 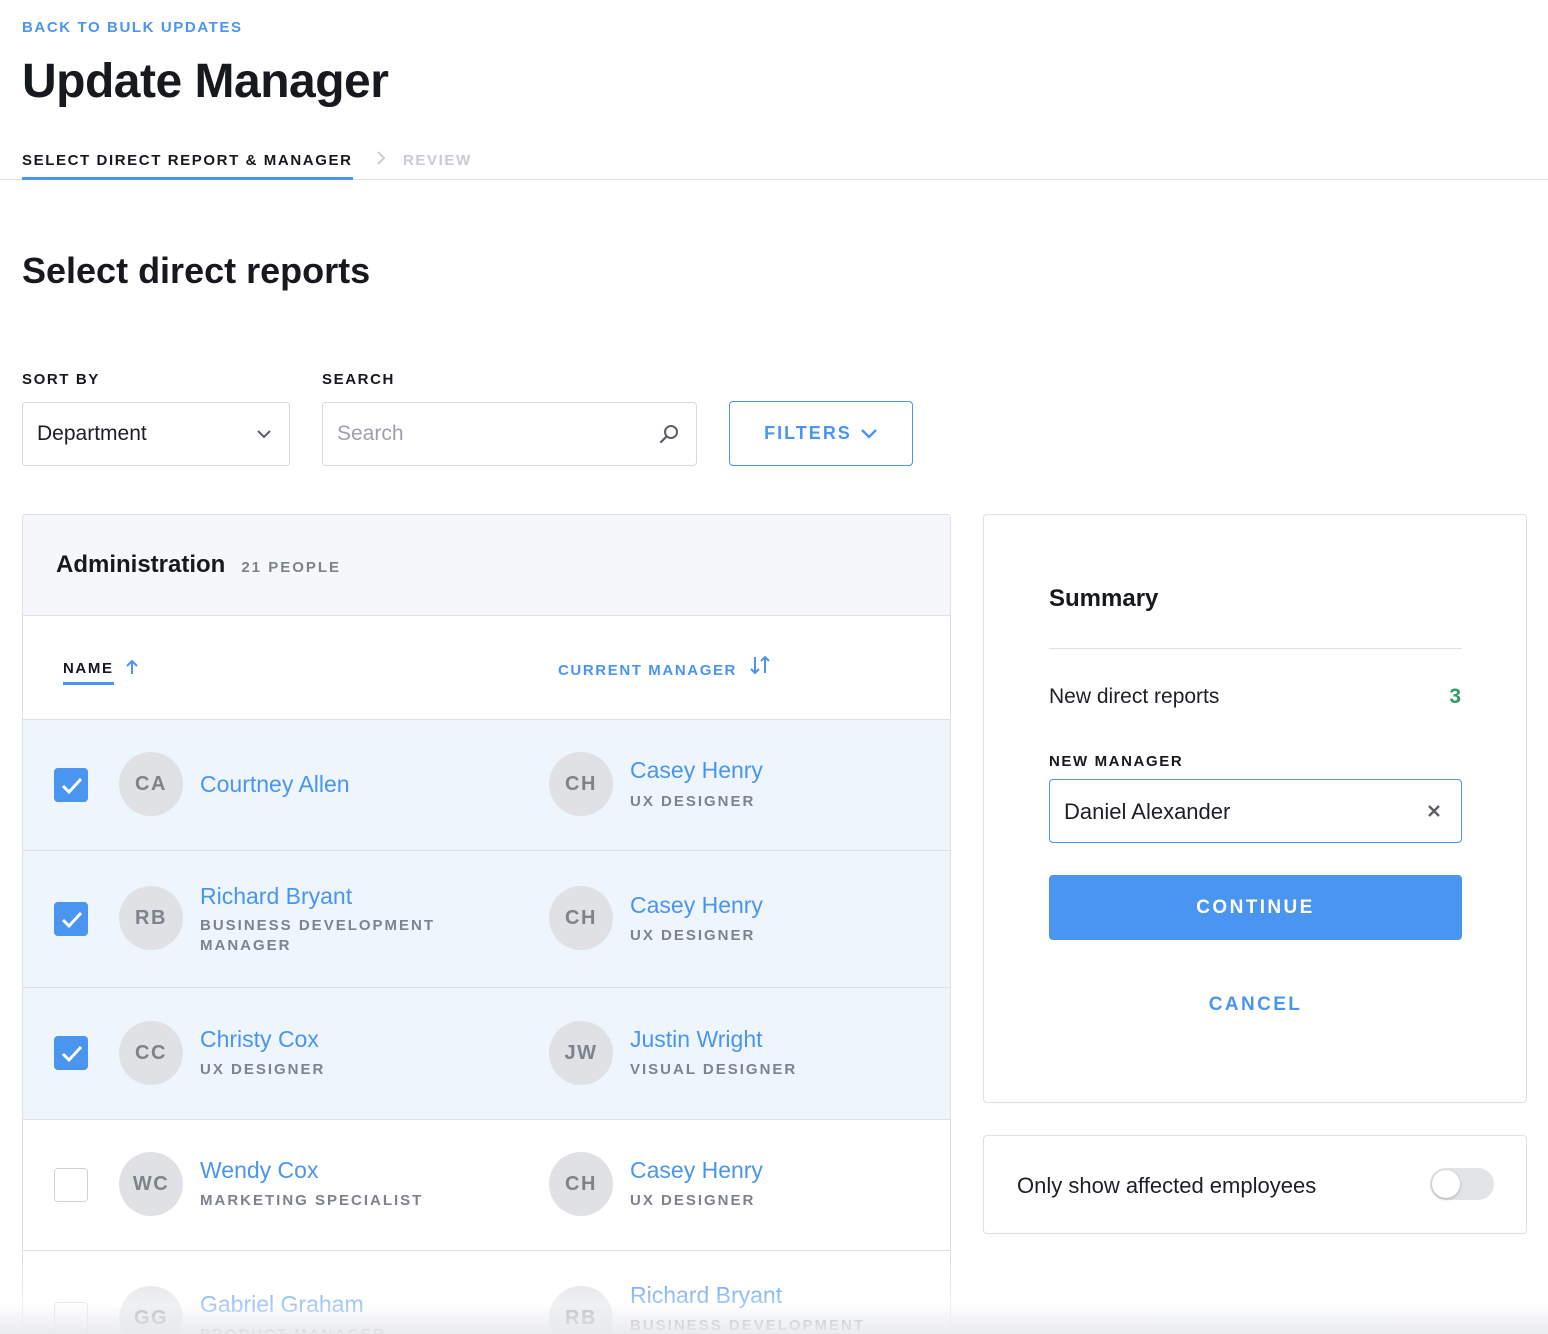 What do you see at coordinates (151, 1310) in the screenshot?
I see `avatar: GG` at bounding box center [151, 1310].